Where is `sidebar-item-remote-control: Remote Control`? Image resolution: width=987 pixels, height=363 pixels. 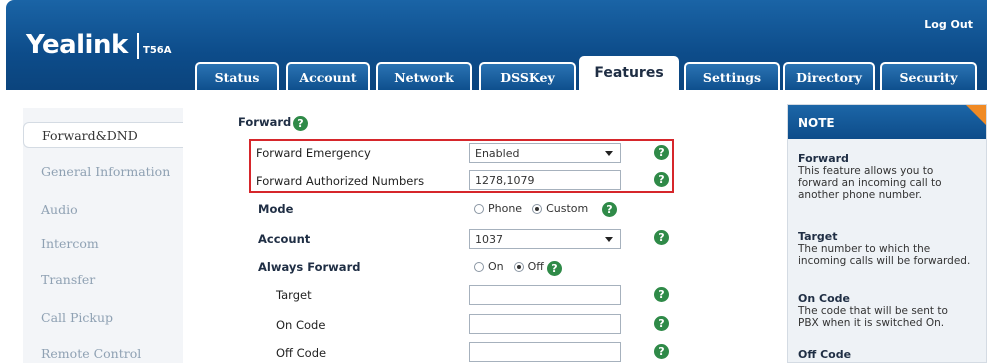
sidebar-item-remote-control: Remote Control is located at coordinates (103, 351).